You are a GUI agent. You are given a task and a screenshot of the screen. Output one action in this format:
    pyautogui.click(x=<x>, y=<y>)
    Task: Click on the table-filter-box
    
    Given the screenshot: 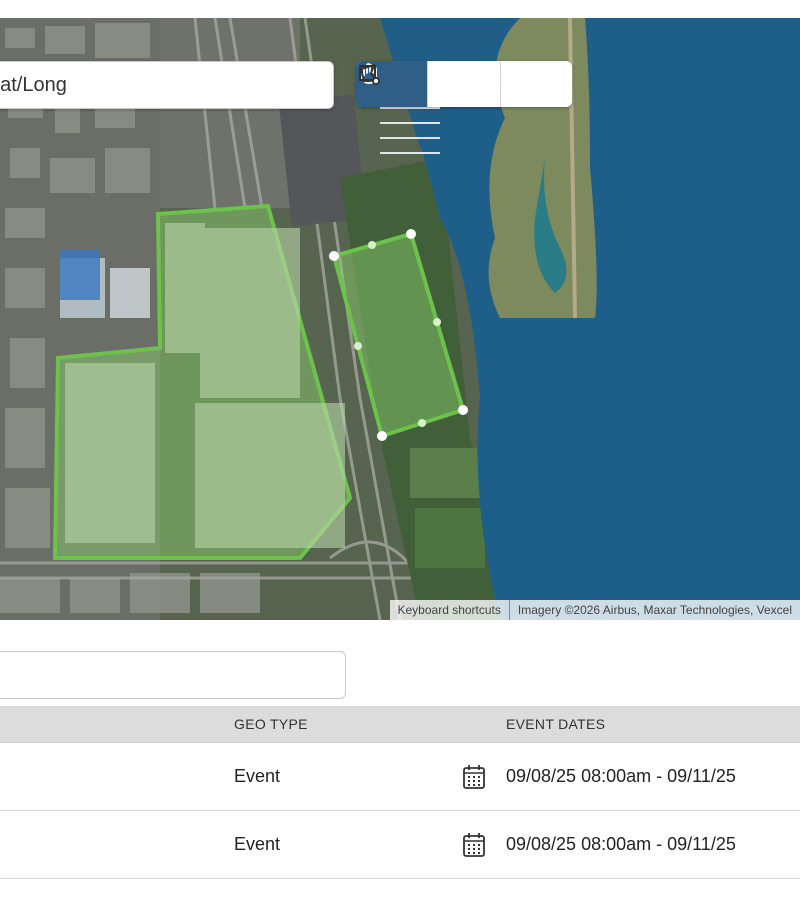 What is the action you would take?
    pyautogui.click(x=173, y=675)
    